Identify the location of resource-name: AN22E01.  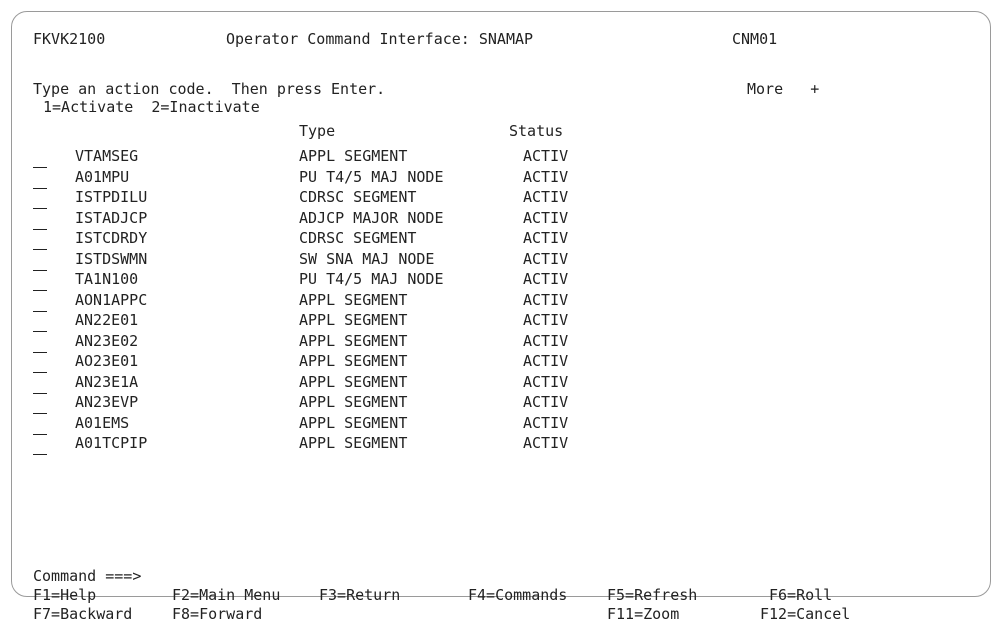
(107, 320).